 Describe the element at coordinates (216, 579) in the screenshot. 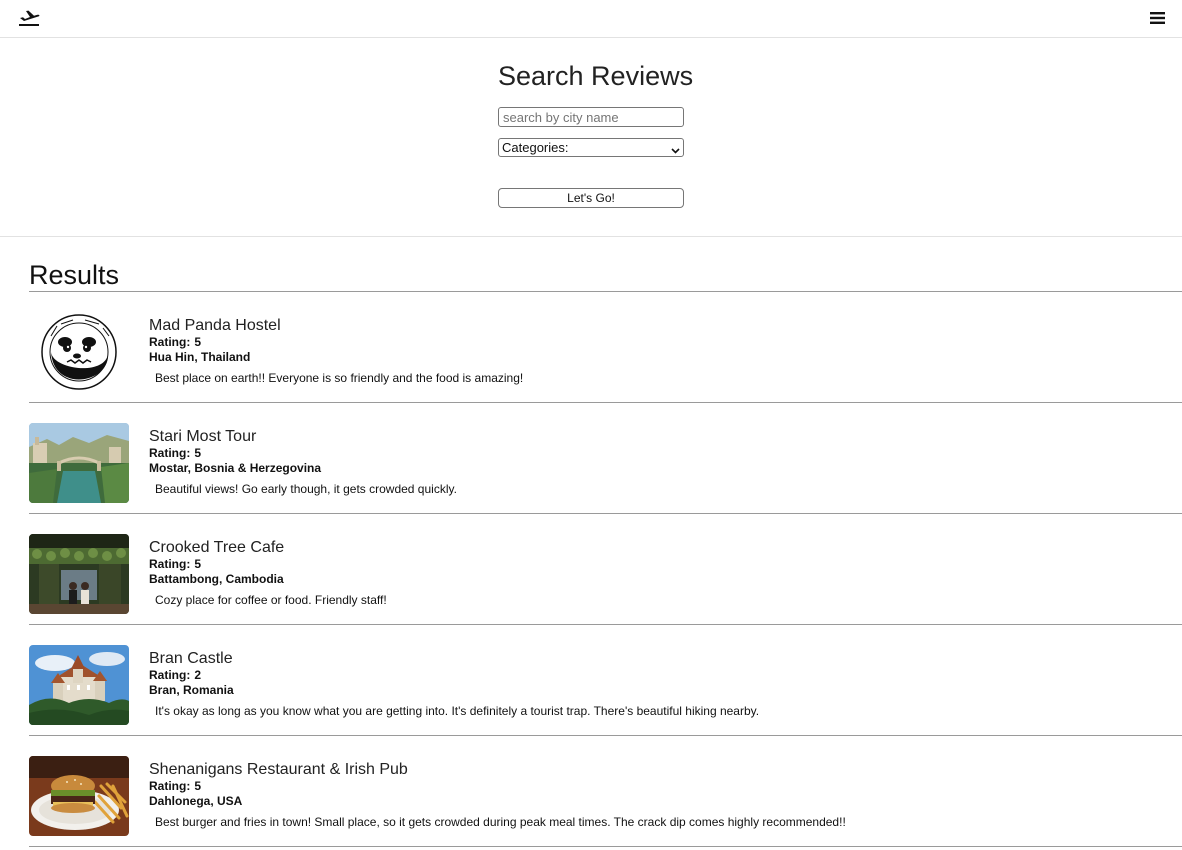

I see `result-location: Battambong, Cambodia` at that location.